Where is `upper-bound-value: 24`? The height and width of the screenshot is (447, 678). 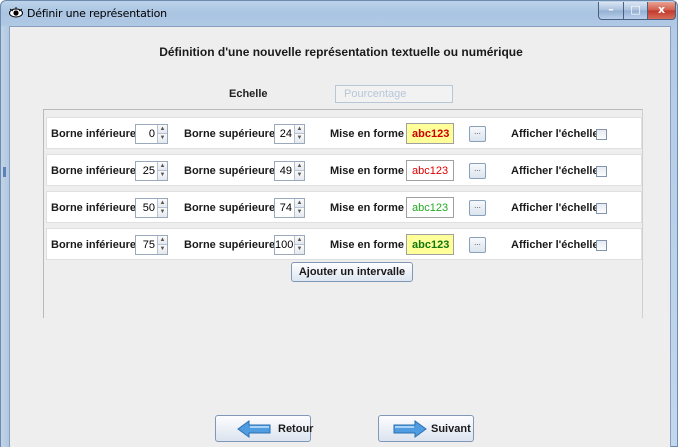 upper-bound-value: 24 is located at coordinates (285, 134).